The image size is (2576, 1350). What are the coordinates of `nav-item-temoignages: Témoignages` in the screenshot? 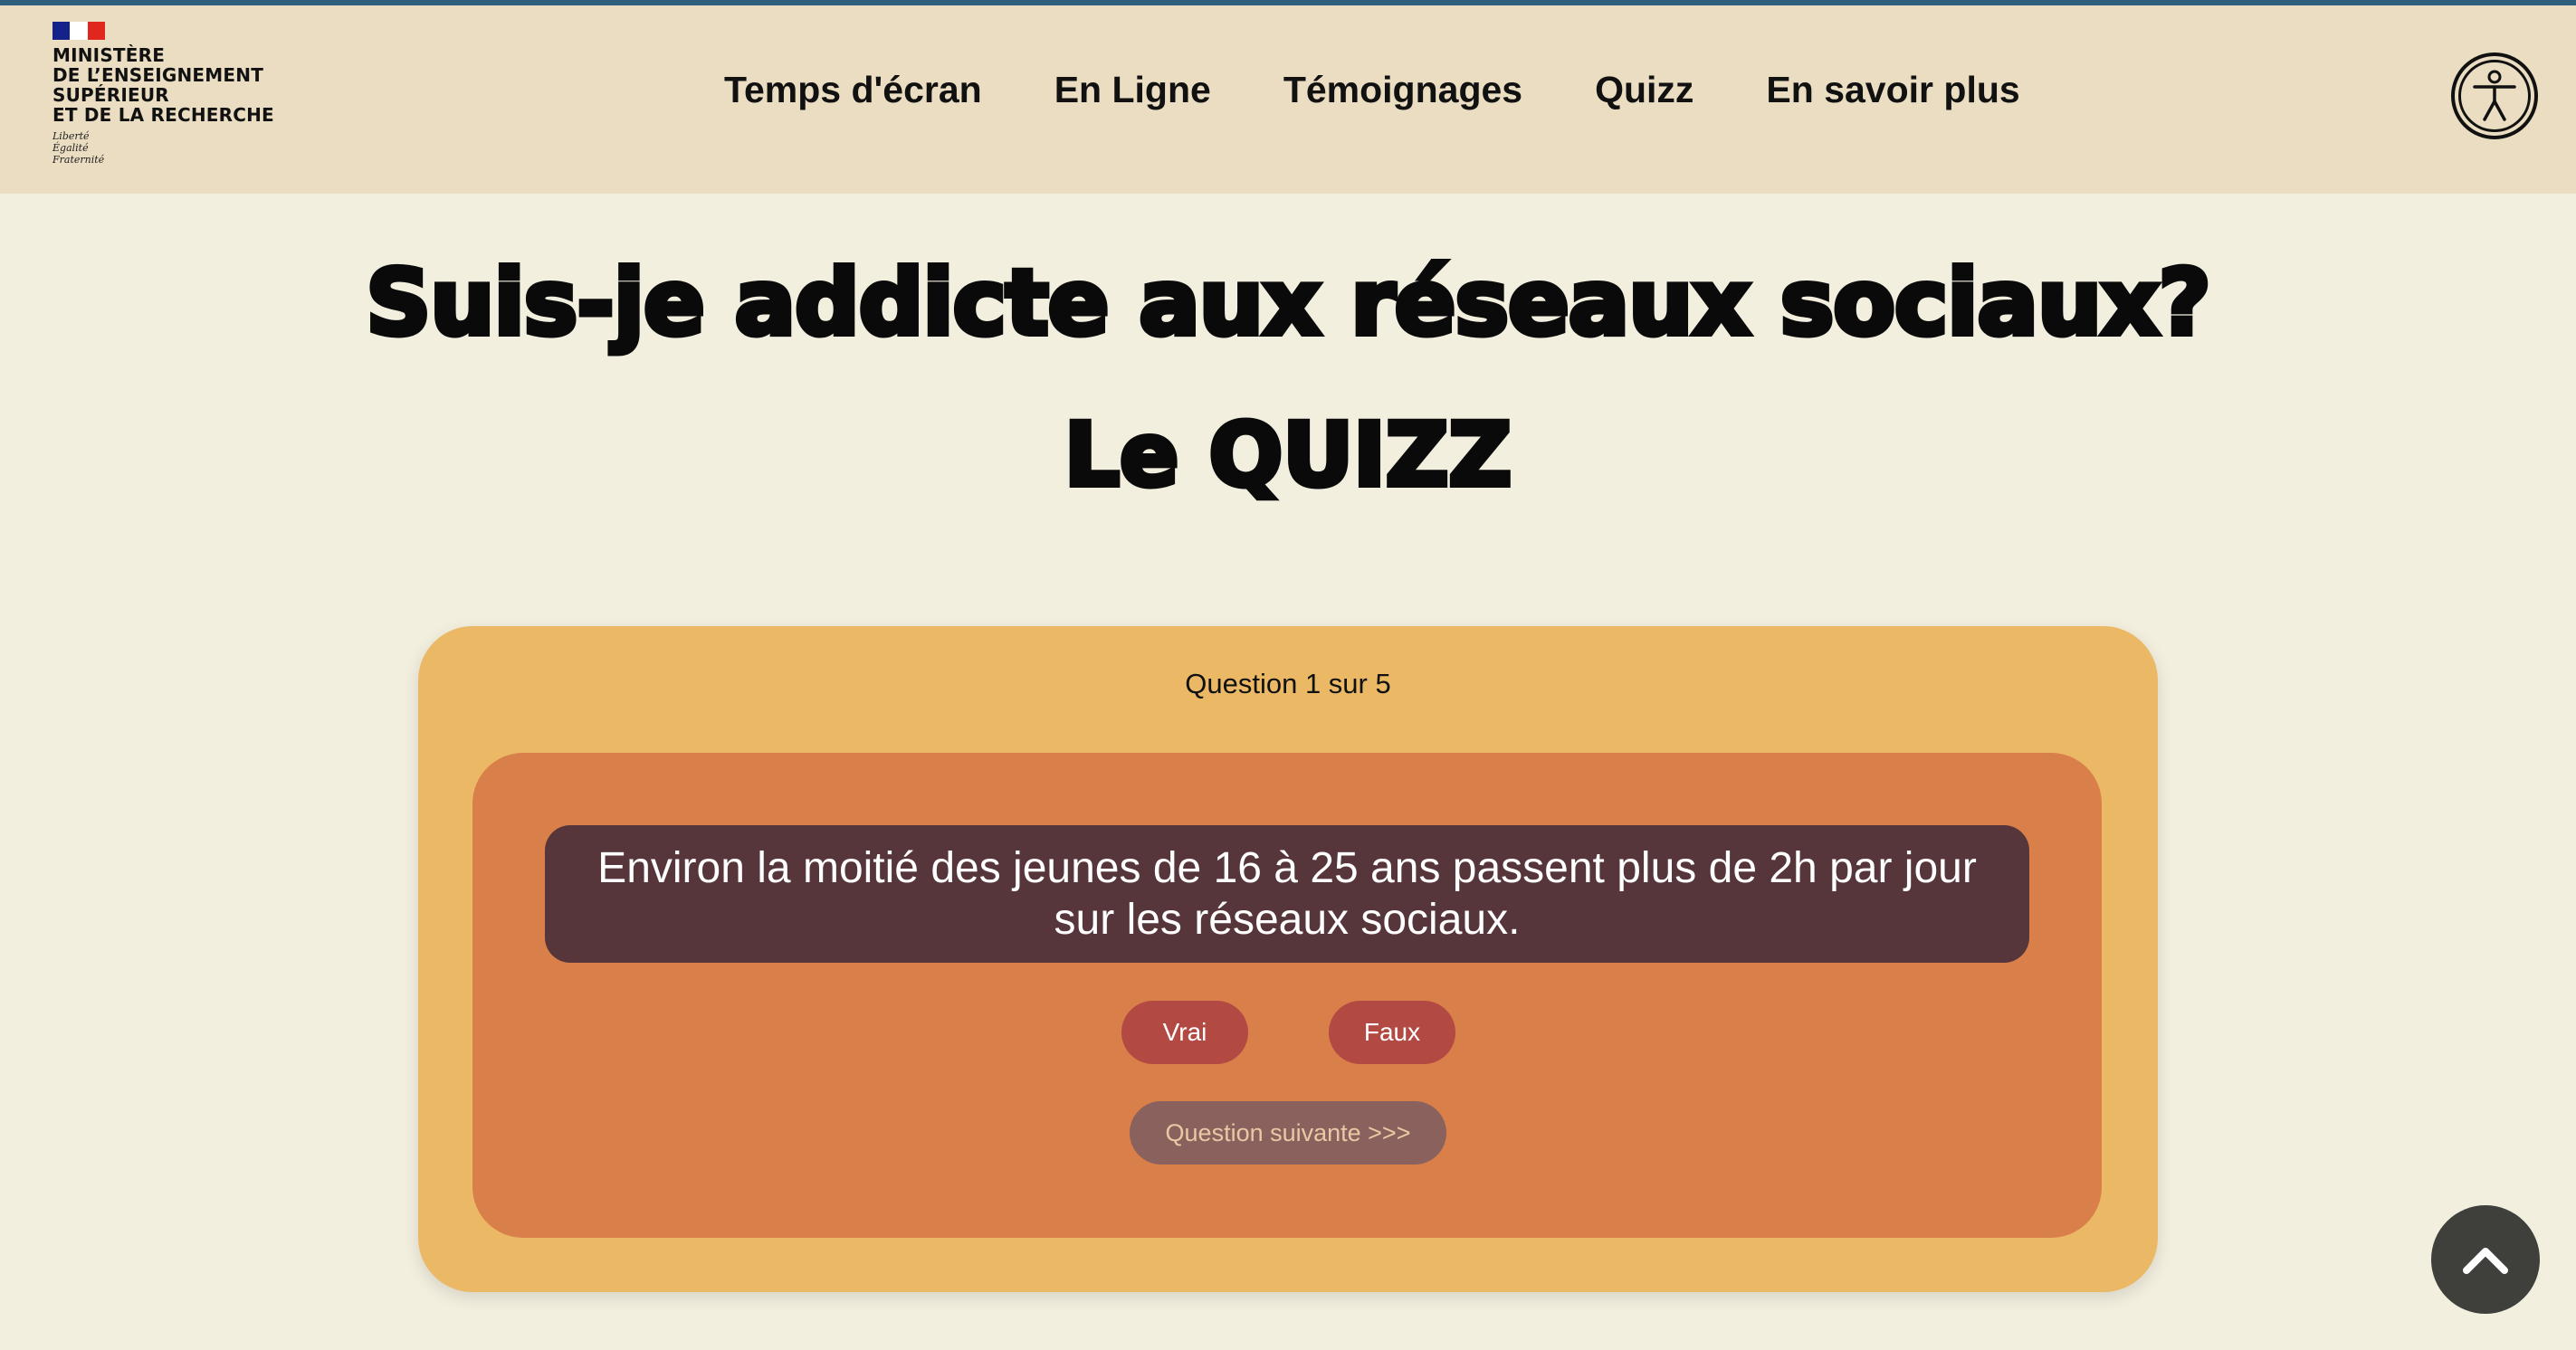 It's located at (1402, 90).